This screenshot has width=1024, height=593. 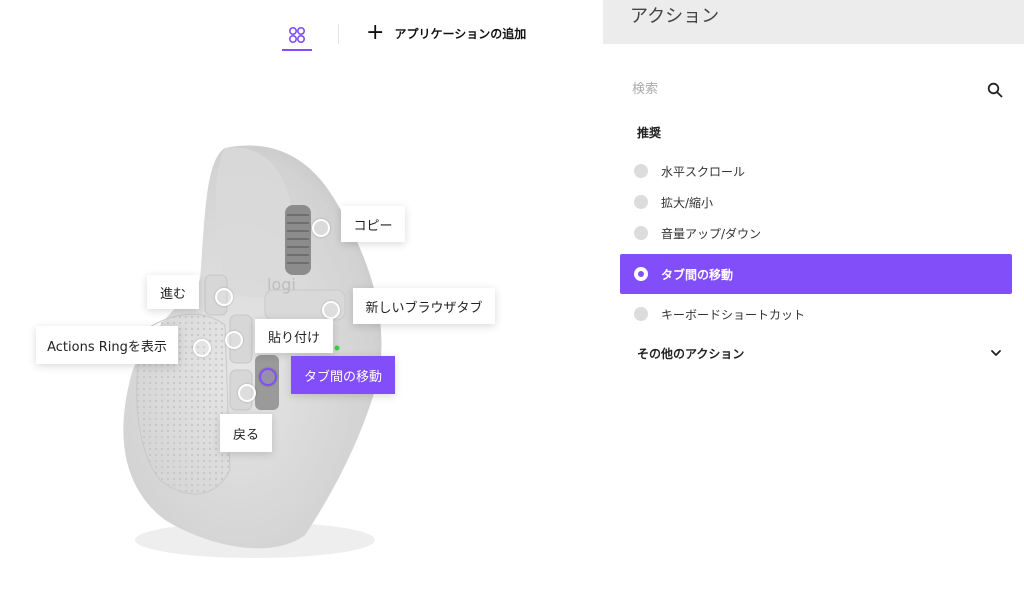 What do you see at coordinates (995, 90) in the screenshot?
I see `search-icon` at bounding box center [995, 90].